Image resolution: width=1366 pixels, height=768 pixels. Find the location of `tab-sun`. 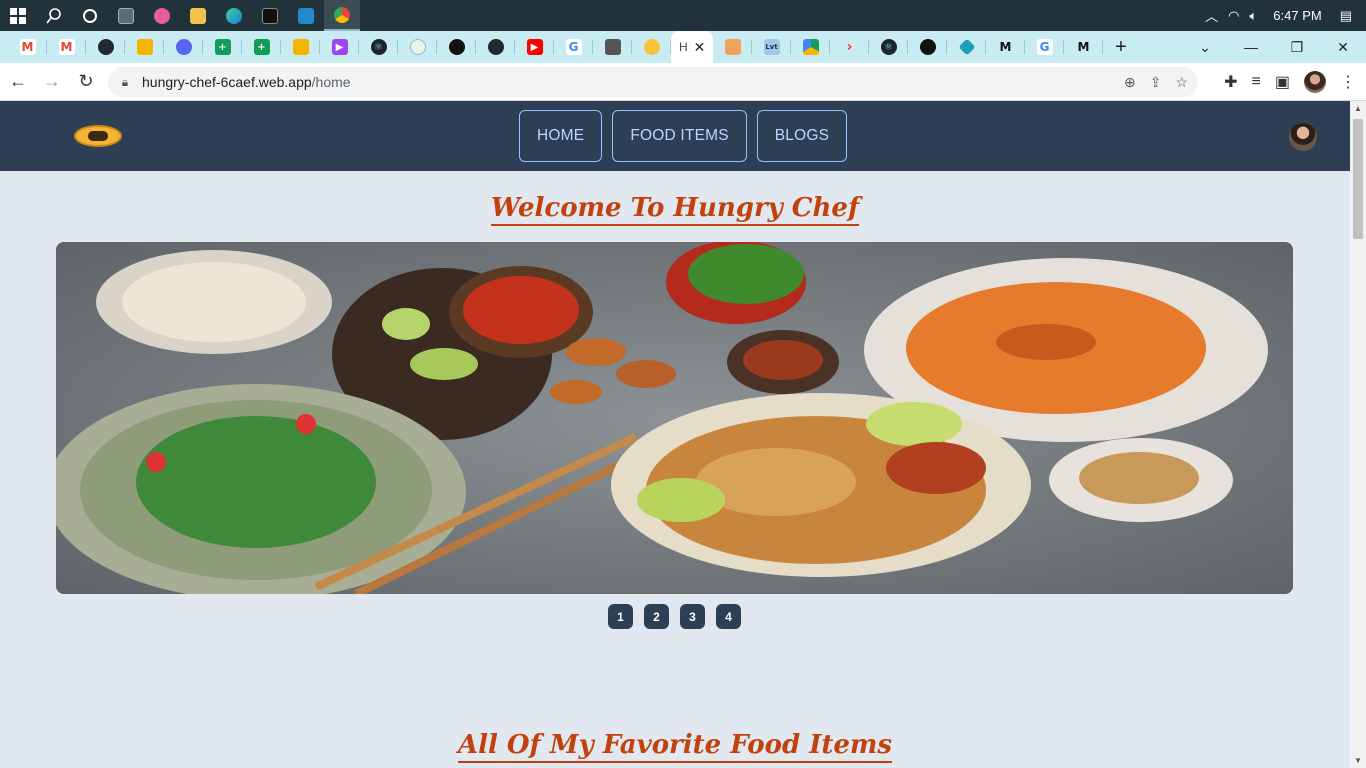

tab-sun is located at coordinates (651, 47).